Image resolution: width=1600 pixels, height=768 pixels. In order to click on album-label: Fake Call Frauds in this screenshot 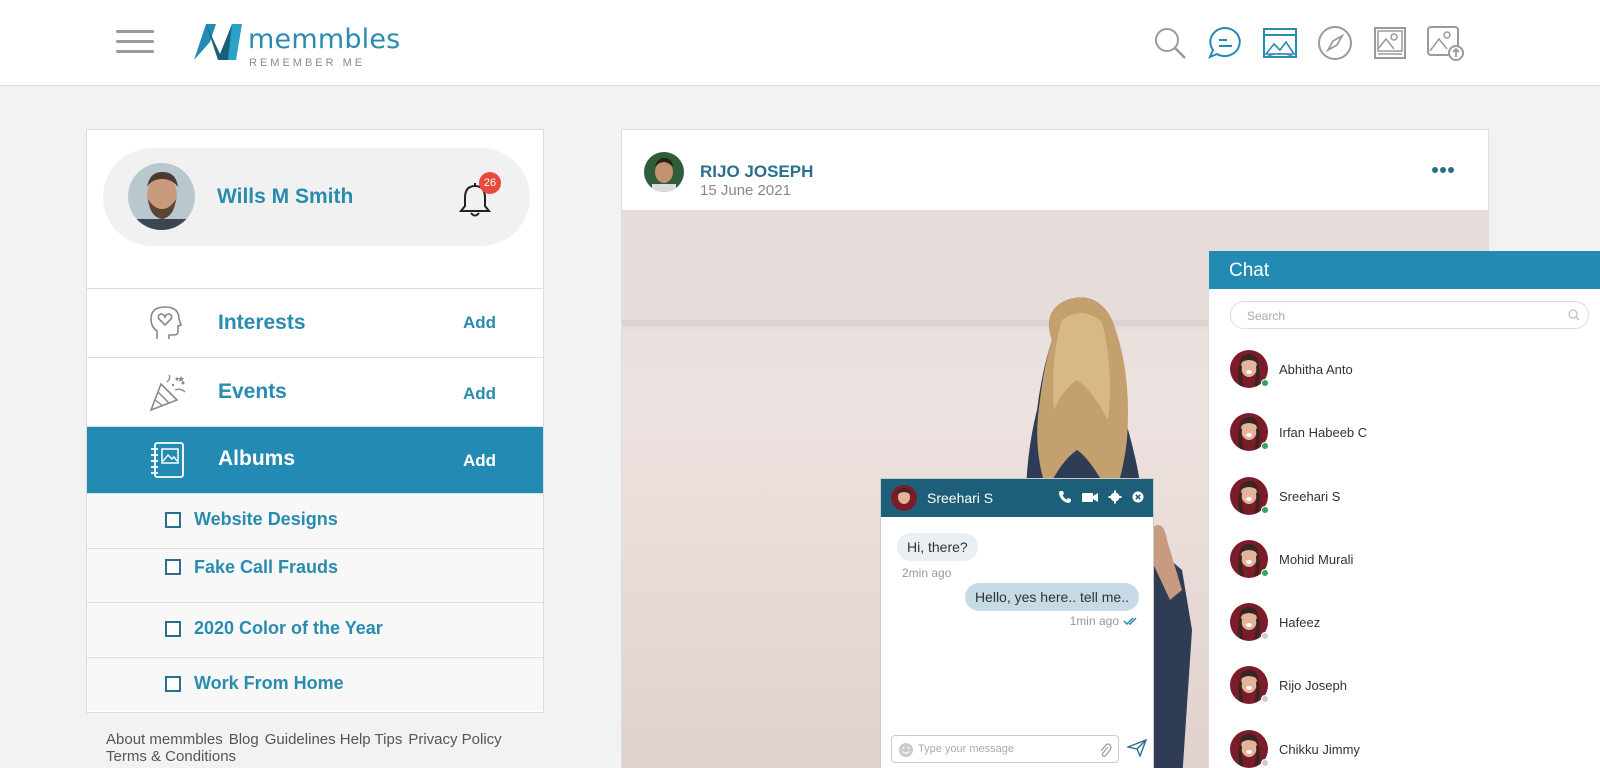, I will do `click(266, 567)`.